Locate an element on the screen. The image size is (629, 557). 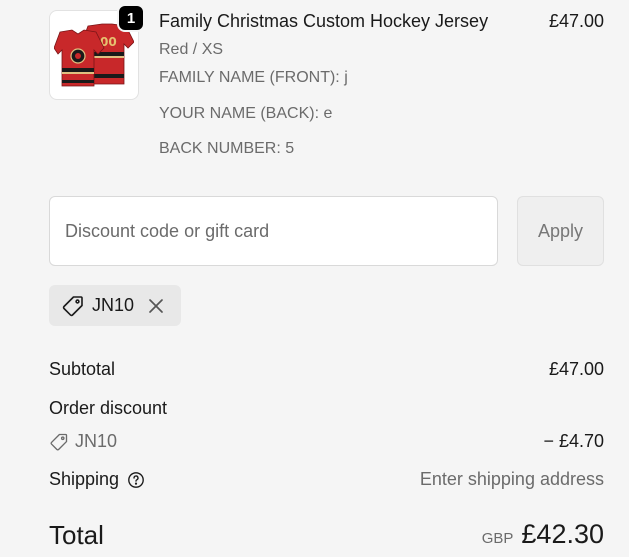
quantity-badge: 1 is located at coordinates (131, 18).